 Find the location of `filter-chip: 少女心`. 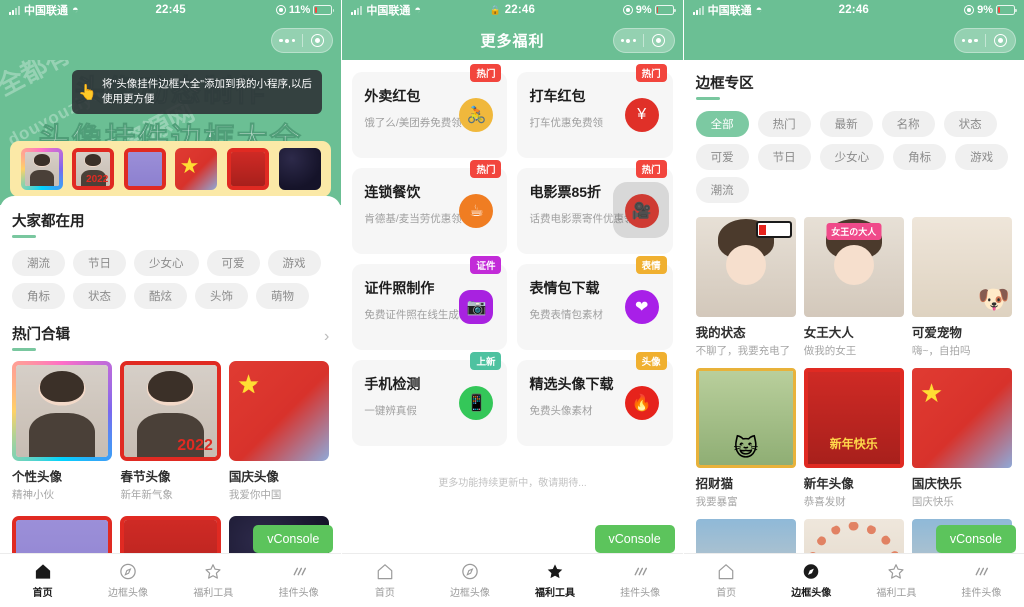

filter-chip: 少女心 is located at coordinates (852, 157).